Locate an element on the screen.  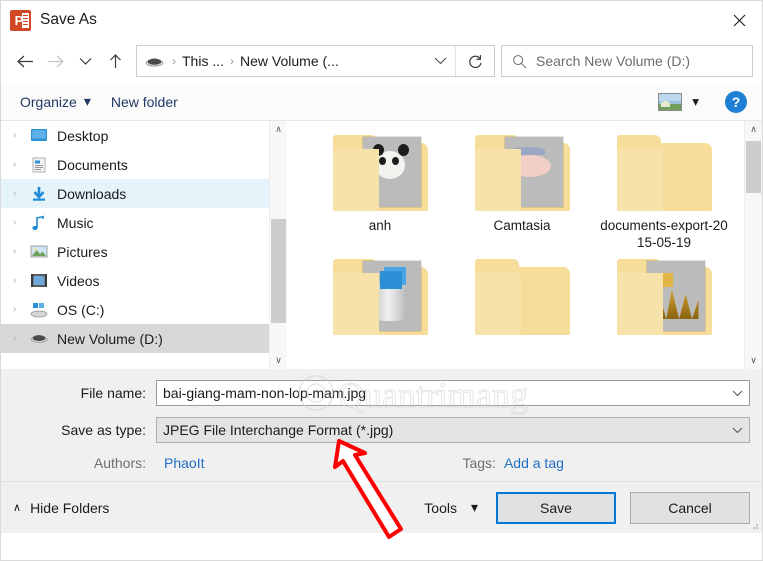
file-item: documents-export-2015-05-19 is located at coordinates (664, 192).